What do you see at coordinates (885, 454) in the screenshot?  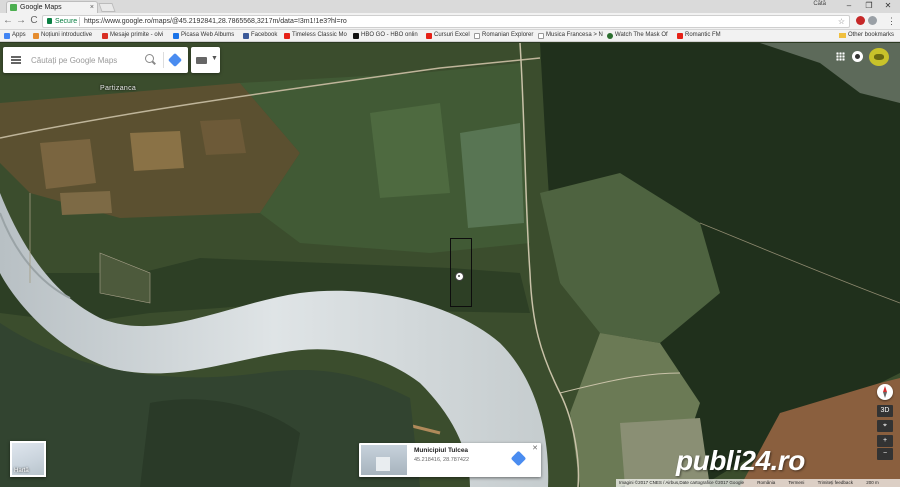 I see `zoom-out-button: −` at bounding box center [885, 454].